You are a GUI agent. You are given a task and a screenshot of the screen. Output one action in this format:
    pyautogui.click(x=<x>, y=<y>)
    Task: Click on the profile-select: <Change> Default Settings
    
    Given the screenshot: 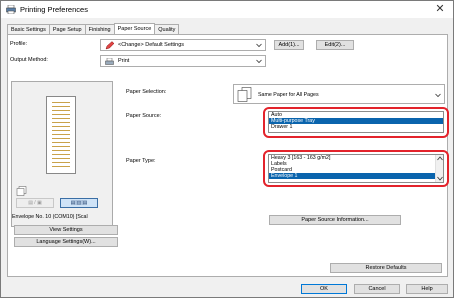 What is the action you would take?
    pyautogui.click(x=183, y=45)
    